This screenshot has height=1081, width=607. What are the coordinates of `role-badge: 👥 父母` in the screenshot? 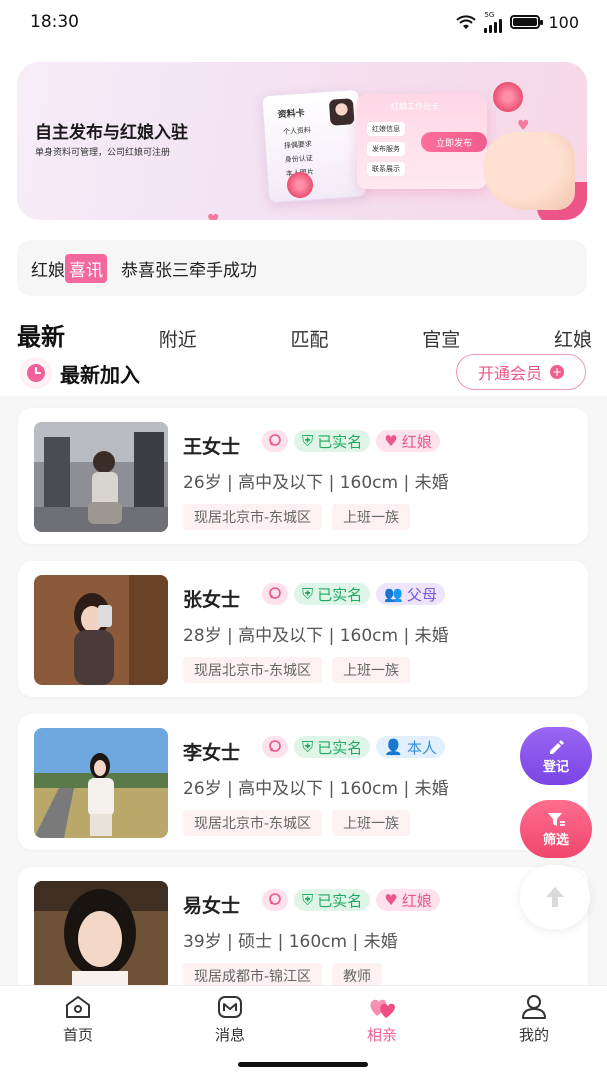 It's located at (410, 594).